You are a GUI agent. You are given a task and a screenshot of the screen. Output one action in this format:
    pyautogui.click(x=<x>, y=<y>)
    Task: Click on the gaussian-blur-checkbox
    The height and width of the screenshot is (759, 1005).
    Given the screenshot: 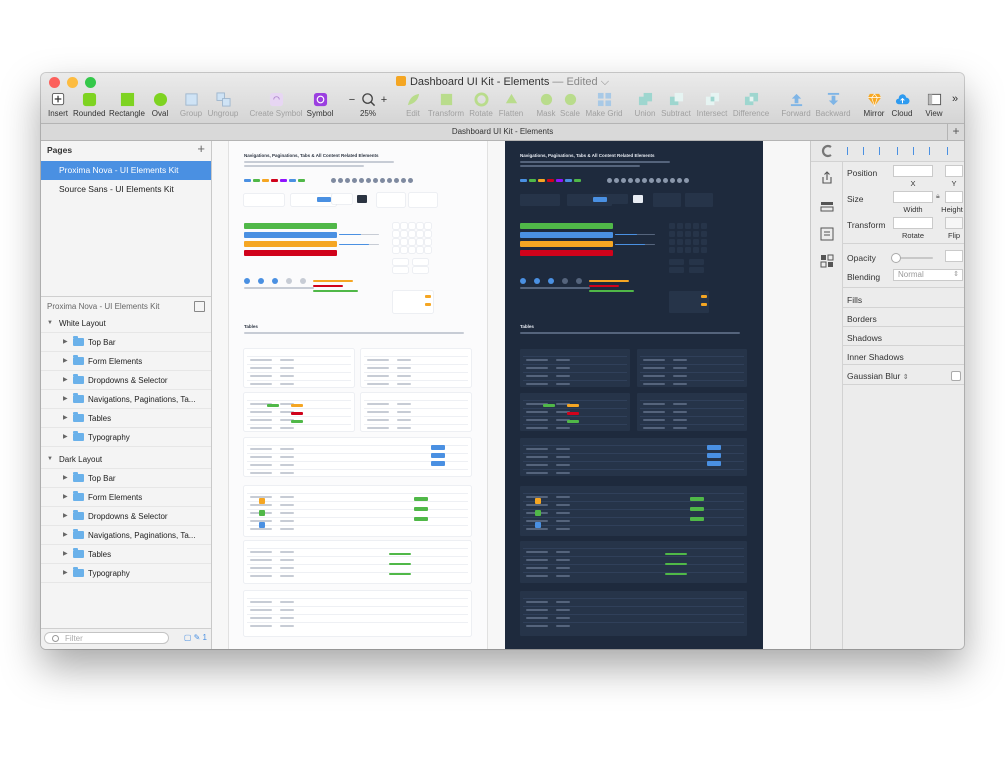 What is the action you would take?
    pyautogui.click(x=956, y=376)
    